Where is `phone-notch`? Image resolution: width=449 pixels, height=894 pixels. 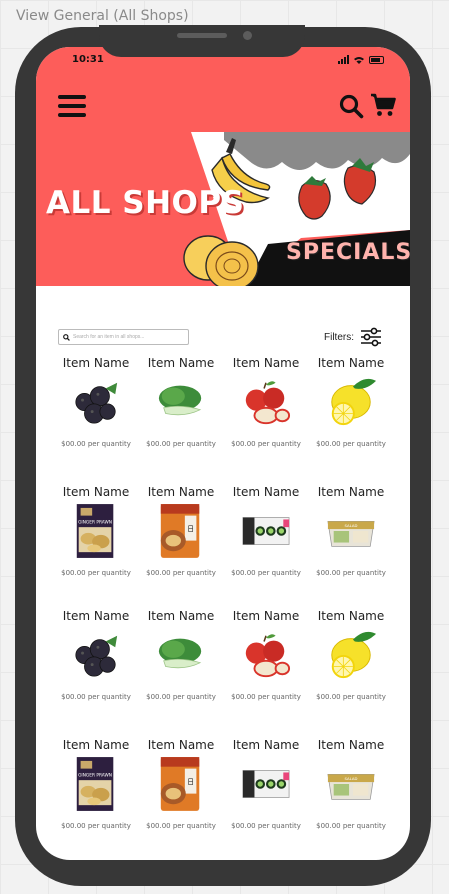 phone-notch is located at coordinates (202, 41).